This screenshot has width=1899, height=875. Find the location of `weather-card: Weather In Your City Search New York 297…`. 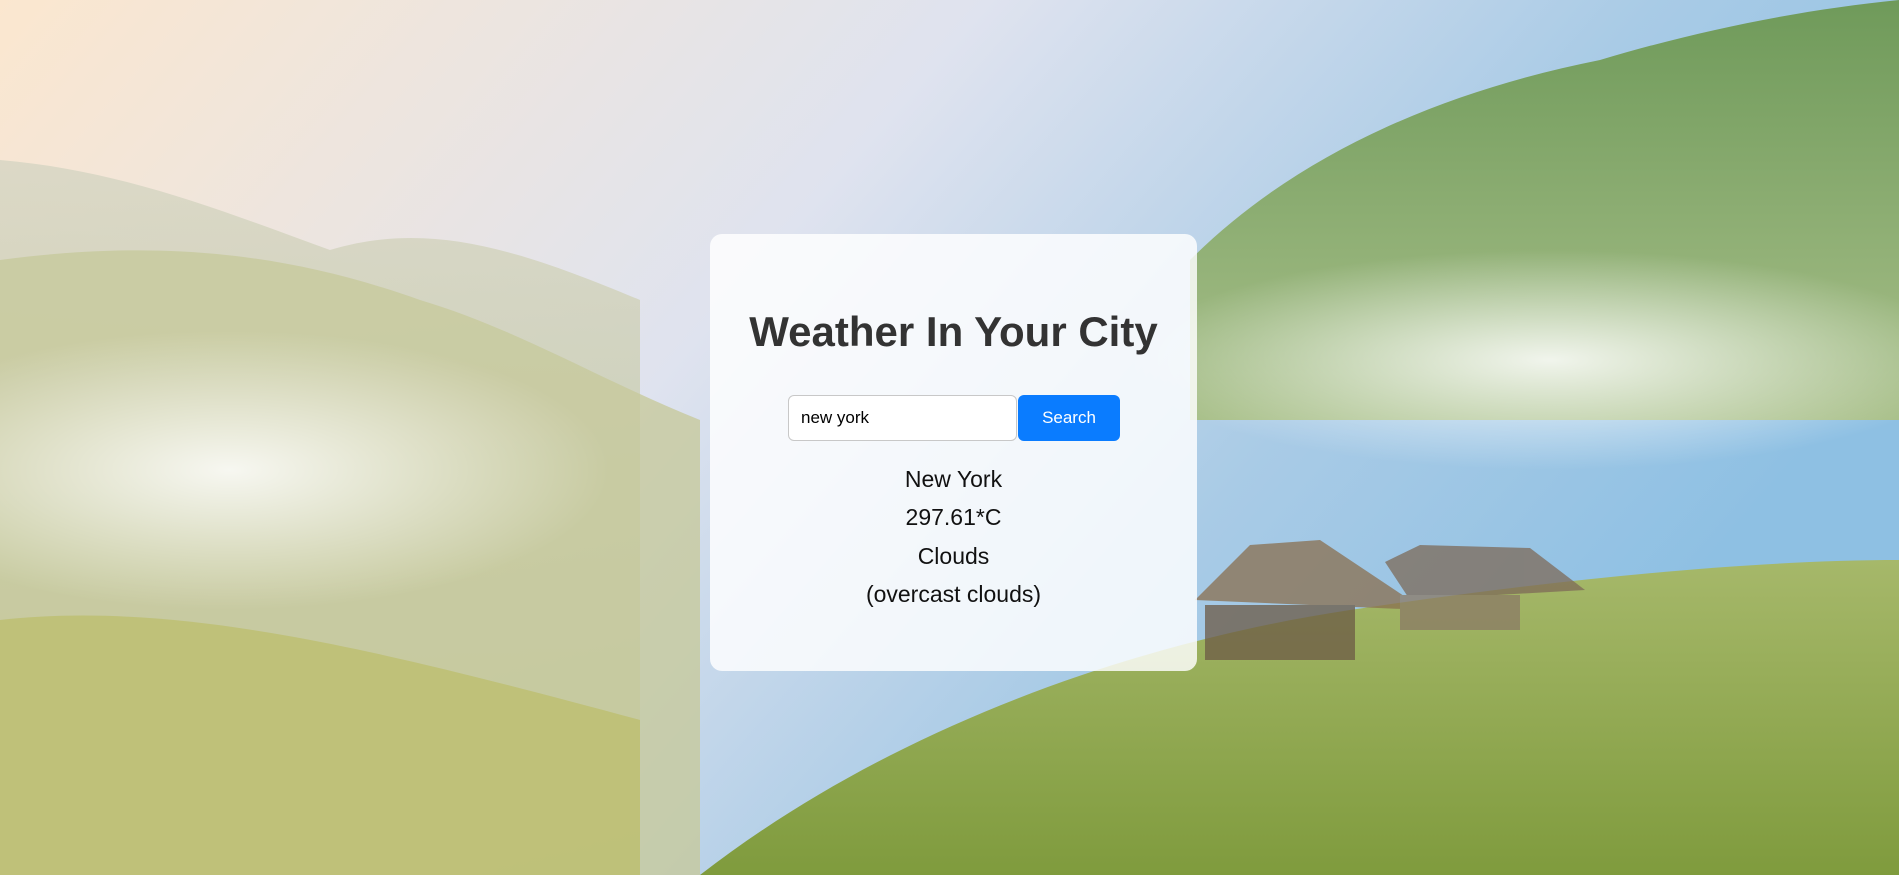

weather-card: Weather In Your City Search New York 297… is located at coordinates (953, 452).